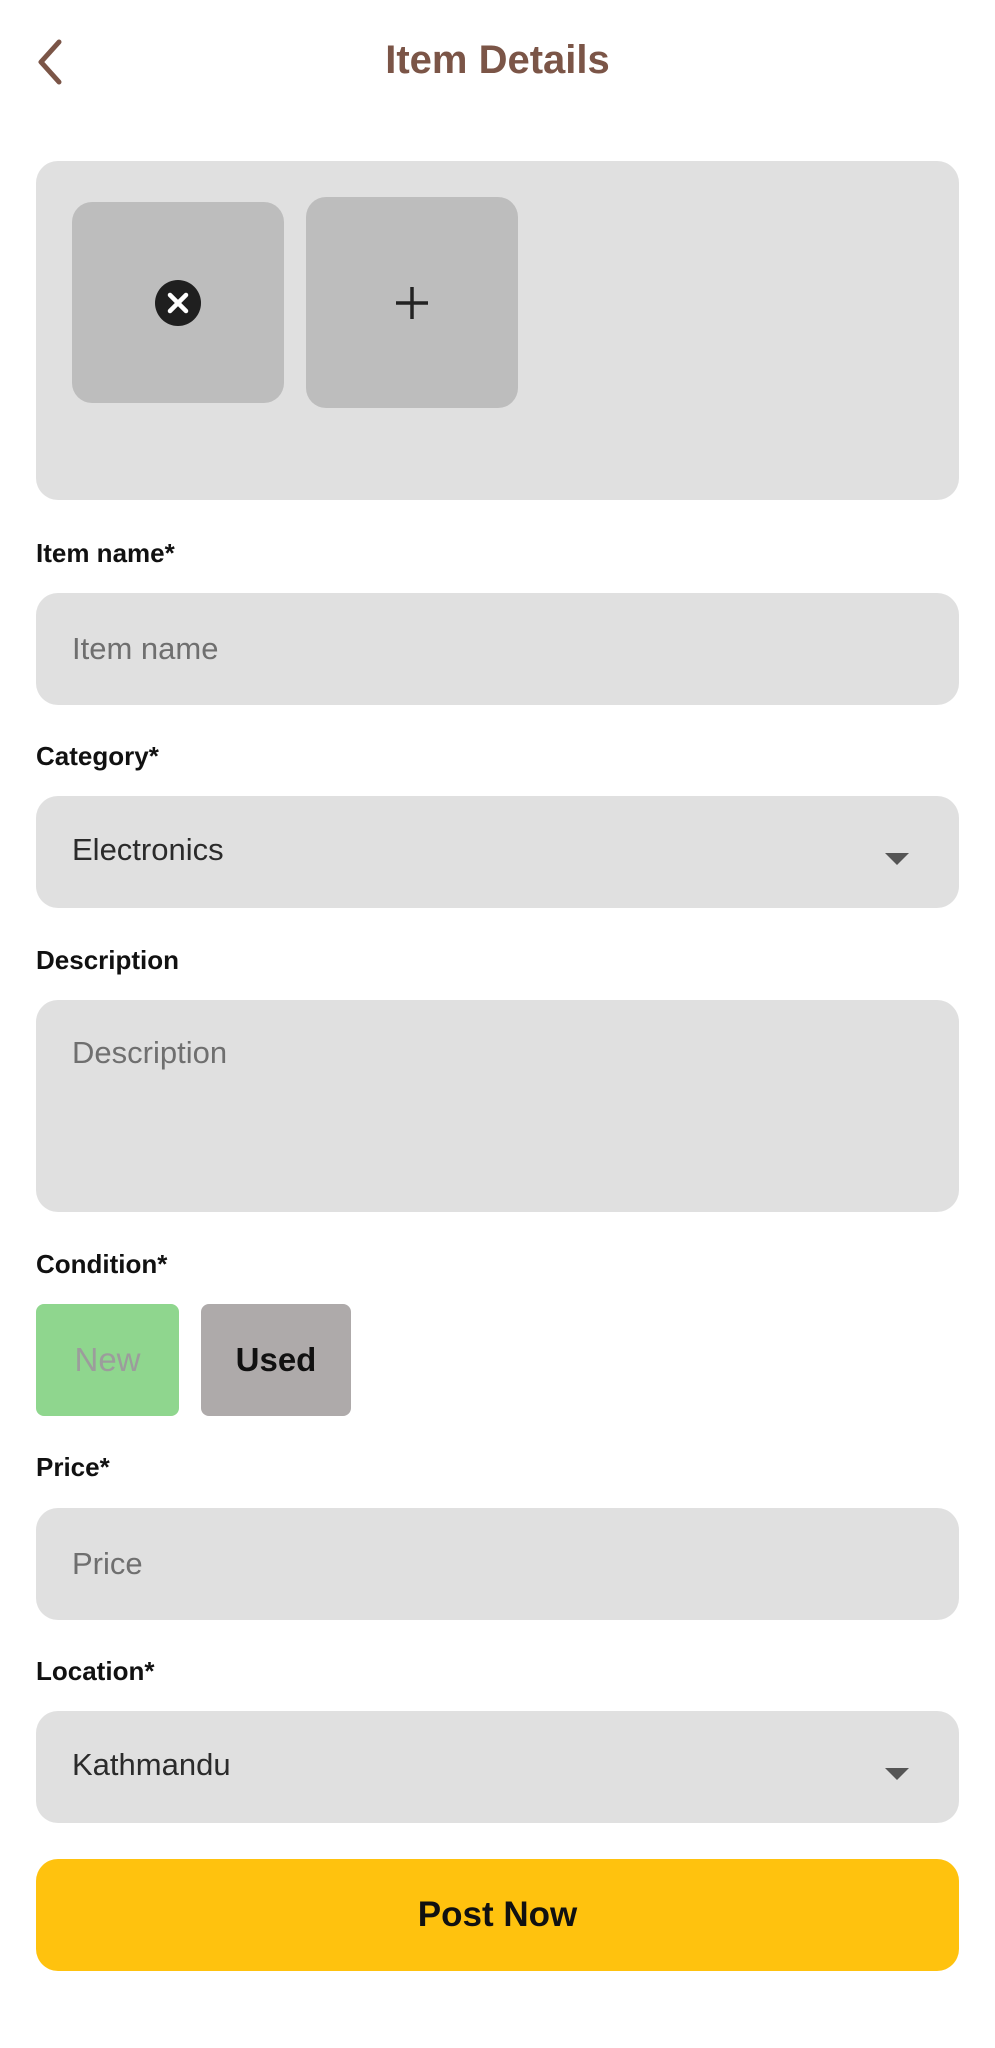  I want to click on add-photo-button, so click(412, 302).